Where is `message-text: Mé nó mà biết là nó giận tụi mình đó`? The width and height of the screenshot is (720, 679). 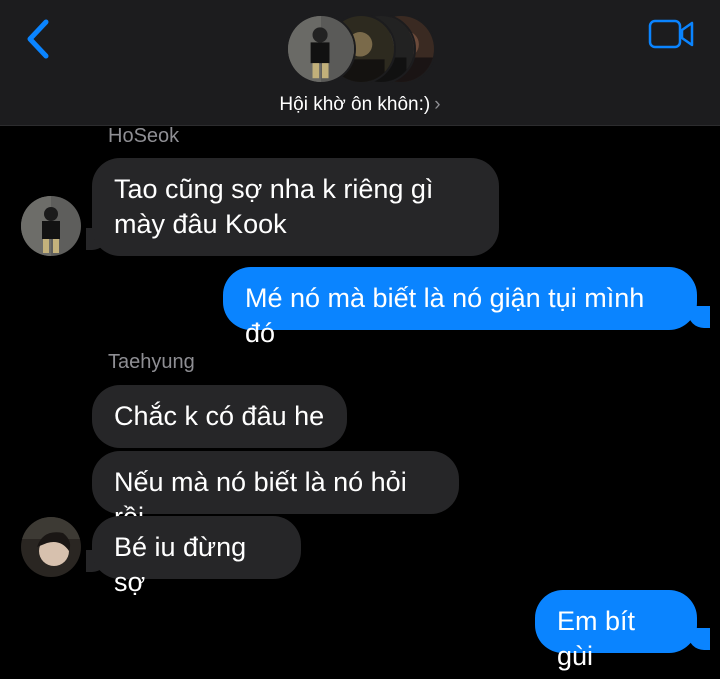
message-text: Mé nó mà biết là nó giận tụi mình đó is located at coordinates (445, 315).